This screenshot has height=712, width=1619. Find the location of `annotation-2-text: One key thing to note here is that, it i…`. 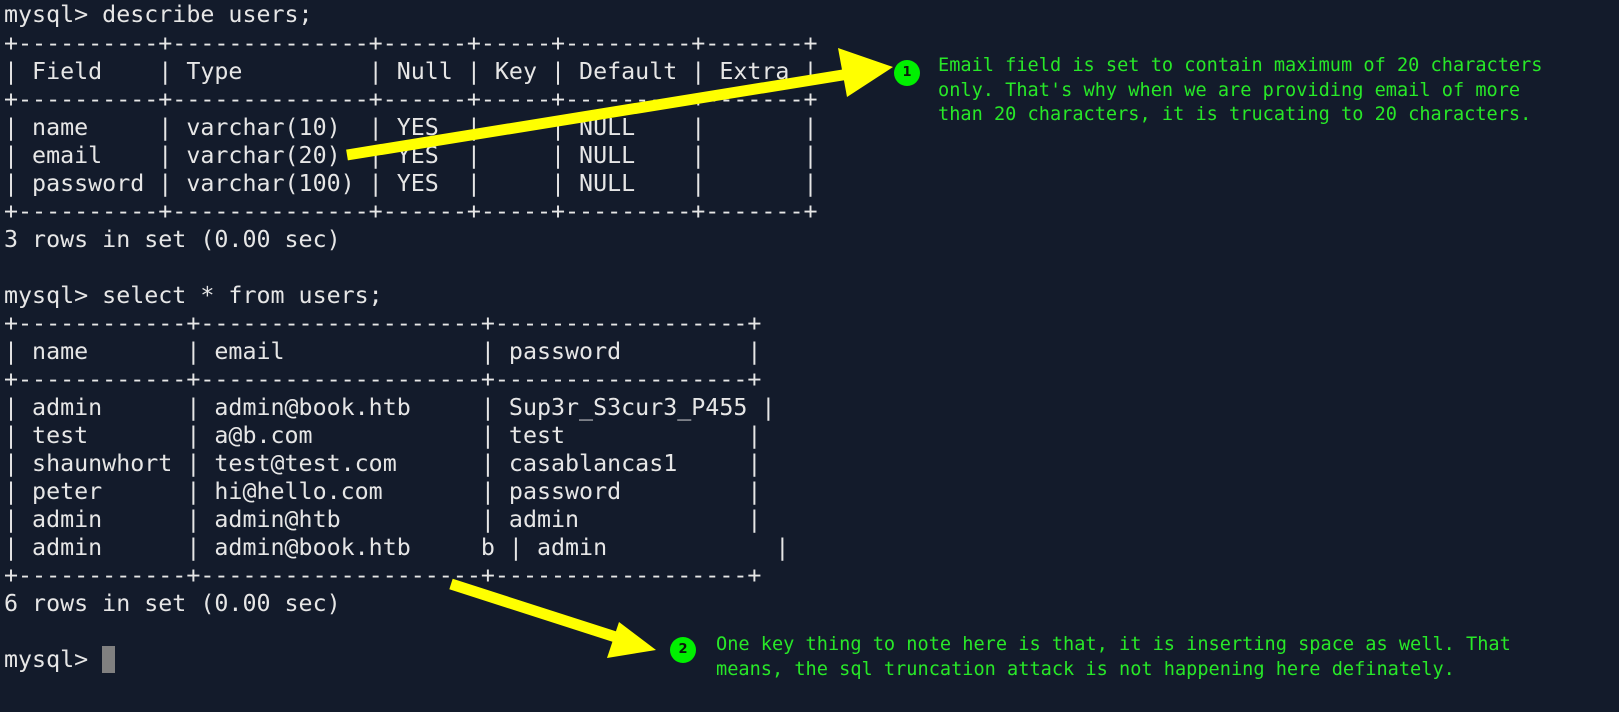

annotation-2-text: One key thing to note here is that, it i… is located at coordinates (1113, 657).